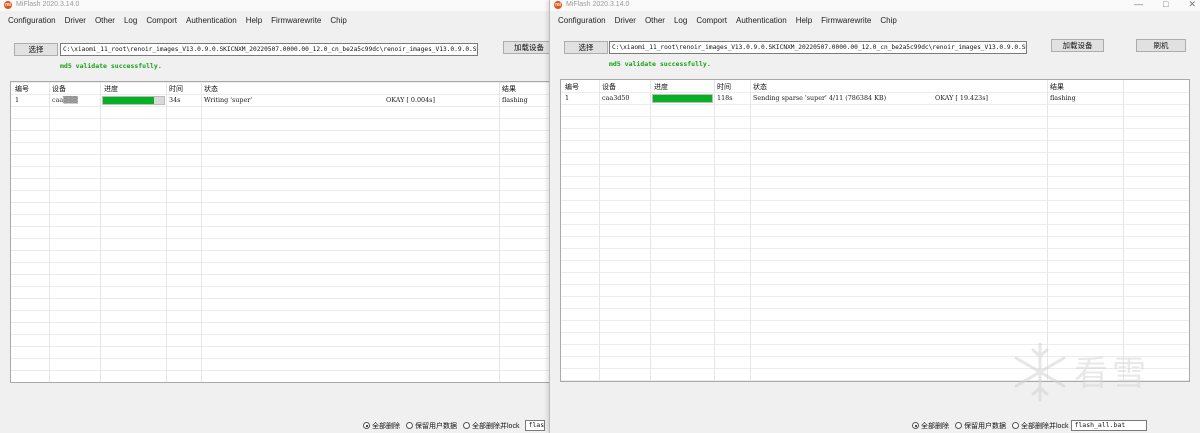  Describe the element at coordinates (875, 5) in the screenshot. I see `title-bar: mi MiFlash 2020.3.14.0 — □ ✕` at that location.